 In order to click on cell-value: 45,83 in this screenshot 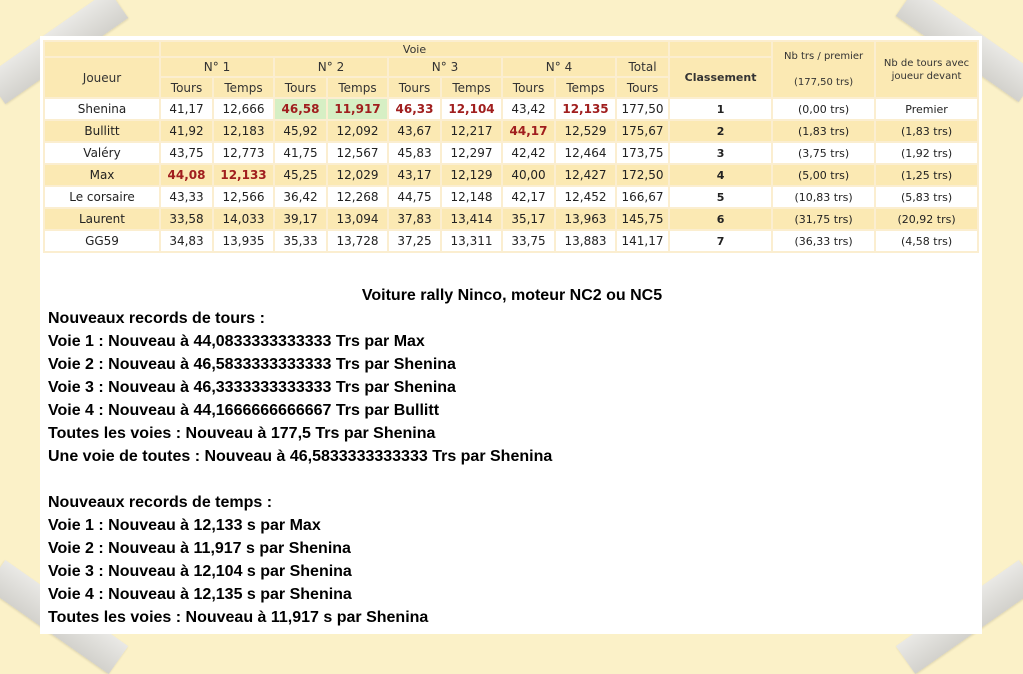, I will do `click(414, 153)`.